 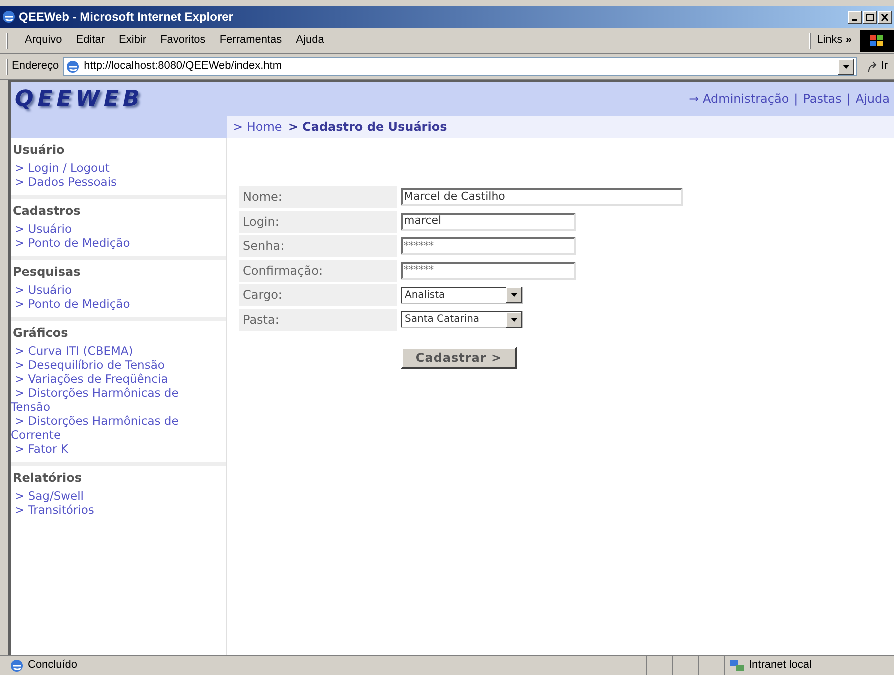 I want to click on menu-item: Arquivo, so click(x=44, y=40).